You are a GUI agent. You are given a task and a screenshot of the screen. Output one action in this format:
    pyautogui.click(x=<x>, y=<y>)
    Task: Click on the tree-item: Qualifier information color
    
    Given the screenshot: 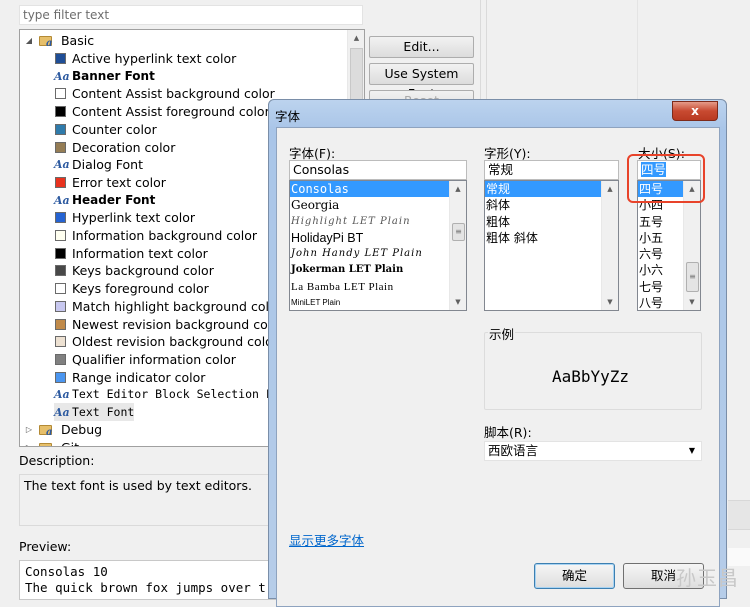 What is the action you would take?
    pyautogui.click(x=145, y=359)
    